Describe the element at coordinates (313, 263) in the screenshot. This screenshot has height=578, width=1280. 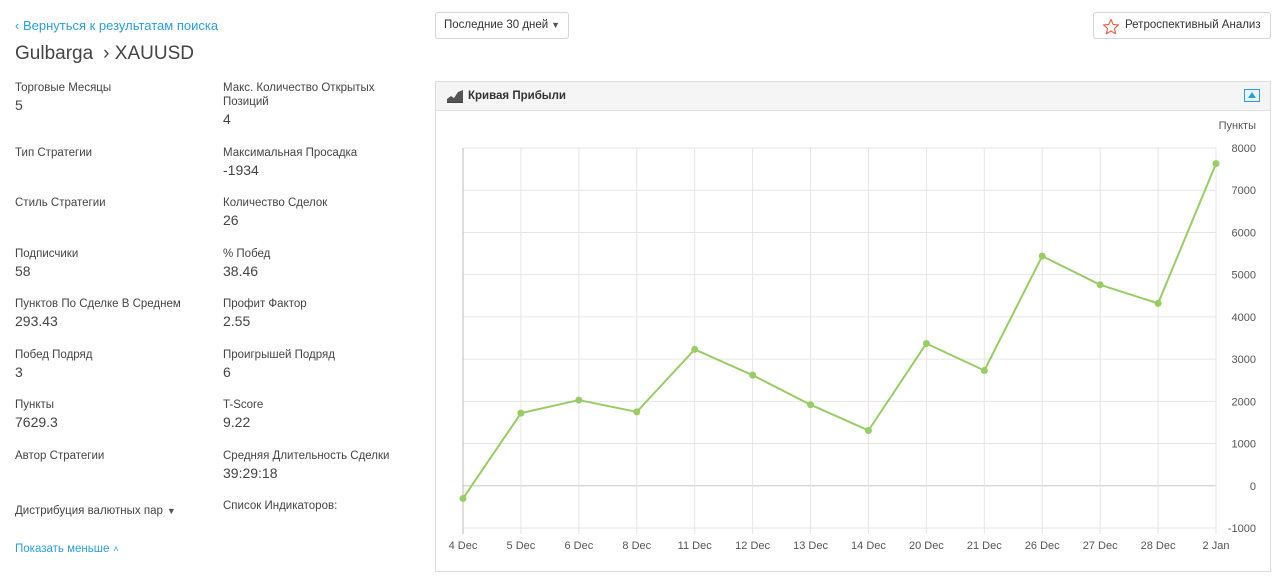
I see `stat-win-percent: % Побед 38.46` at that location.